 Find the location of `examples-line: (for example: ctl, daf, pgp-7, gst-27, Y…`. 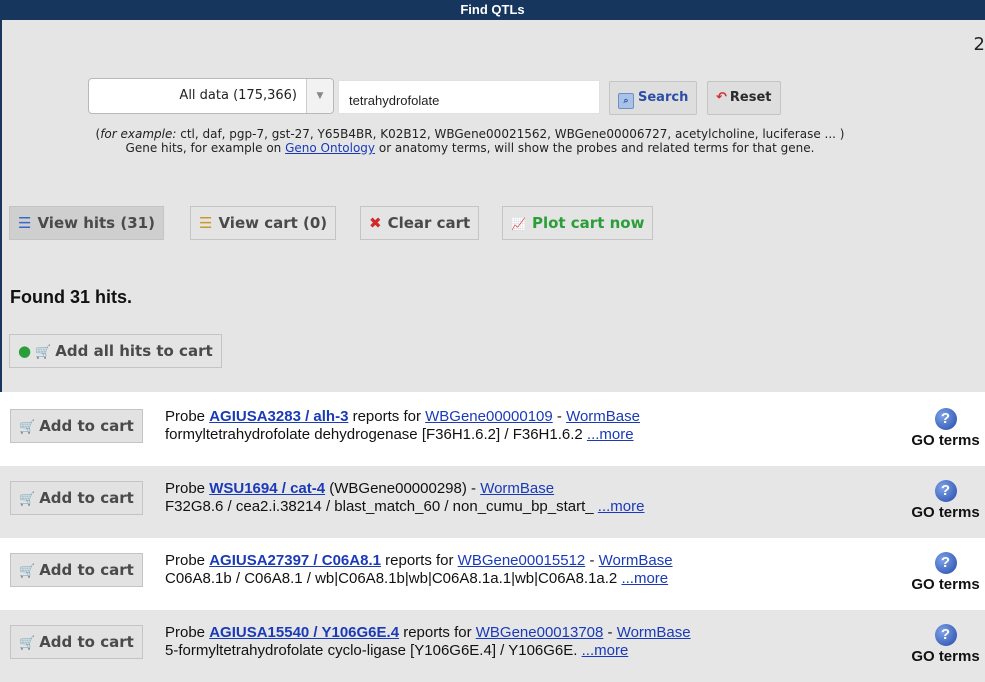

examples-line: (for example: ctl, daf, pgp-7, gst-27, Y… is located at coordinates (470, 134).